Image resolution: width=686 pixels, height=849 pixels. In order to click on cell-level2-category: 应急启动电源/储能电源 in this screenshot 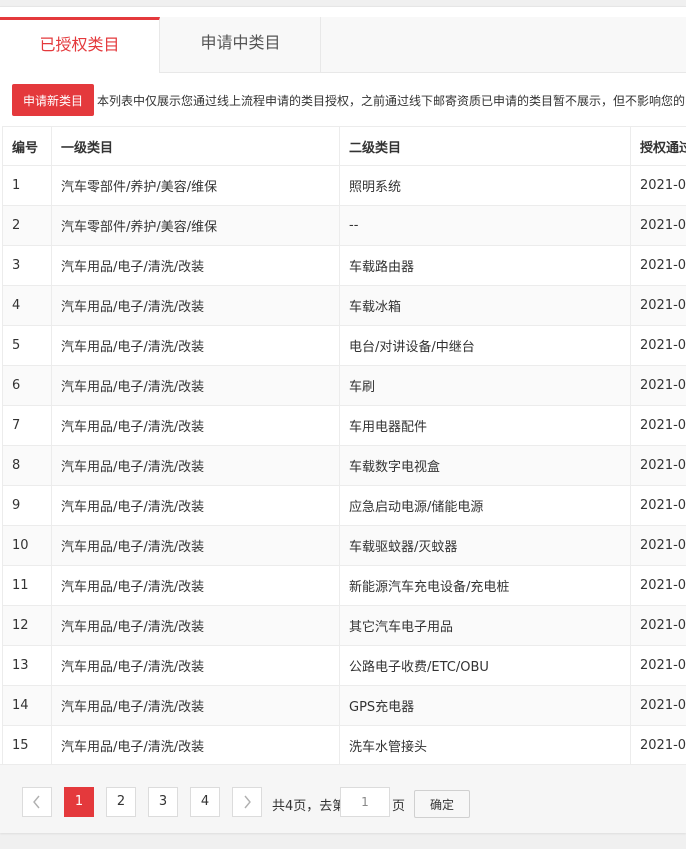, I will do `click(485, 505)`.